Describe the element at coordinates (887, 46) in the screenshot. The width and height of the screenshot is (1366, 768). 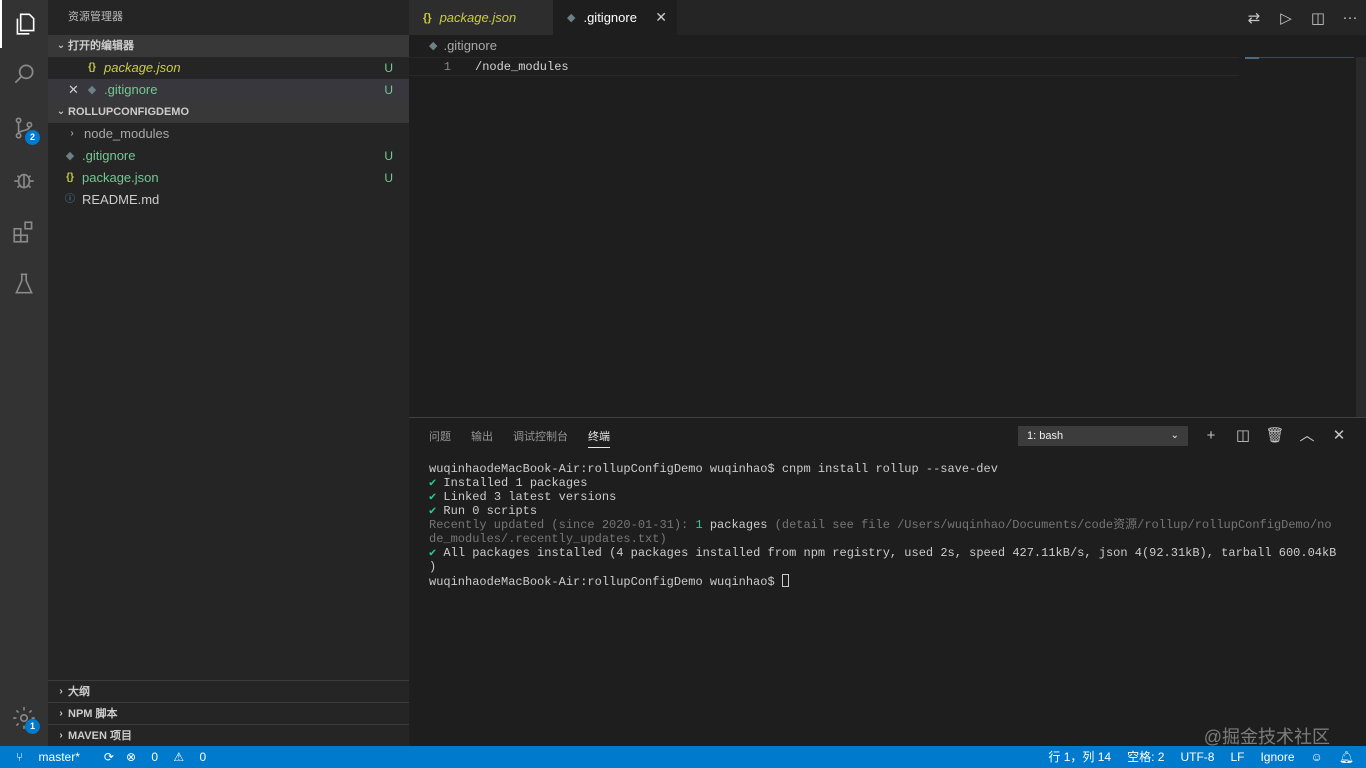
I see `breadcrumb: ◆ .gitignore` at that location.